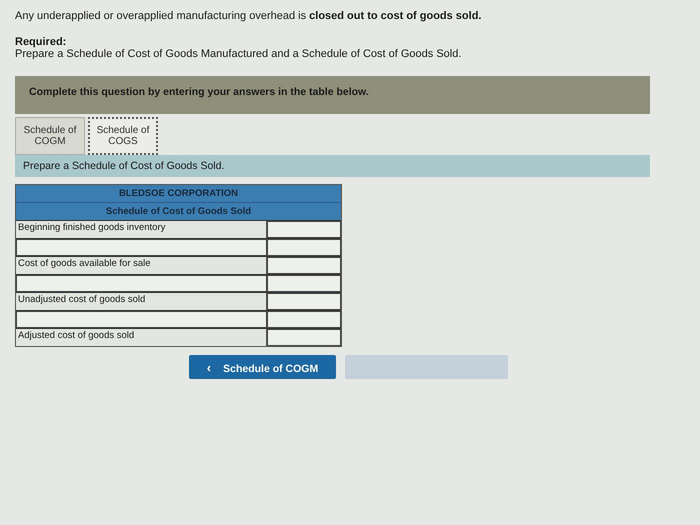  Describe the element at coordinates (248, 16) in the screenshot. I see `intro-text: Any underapplied or overapplied manufacturing overhead is closed out to cost of goods sold.` at that location.